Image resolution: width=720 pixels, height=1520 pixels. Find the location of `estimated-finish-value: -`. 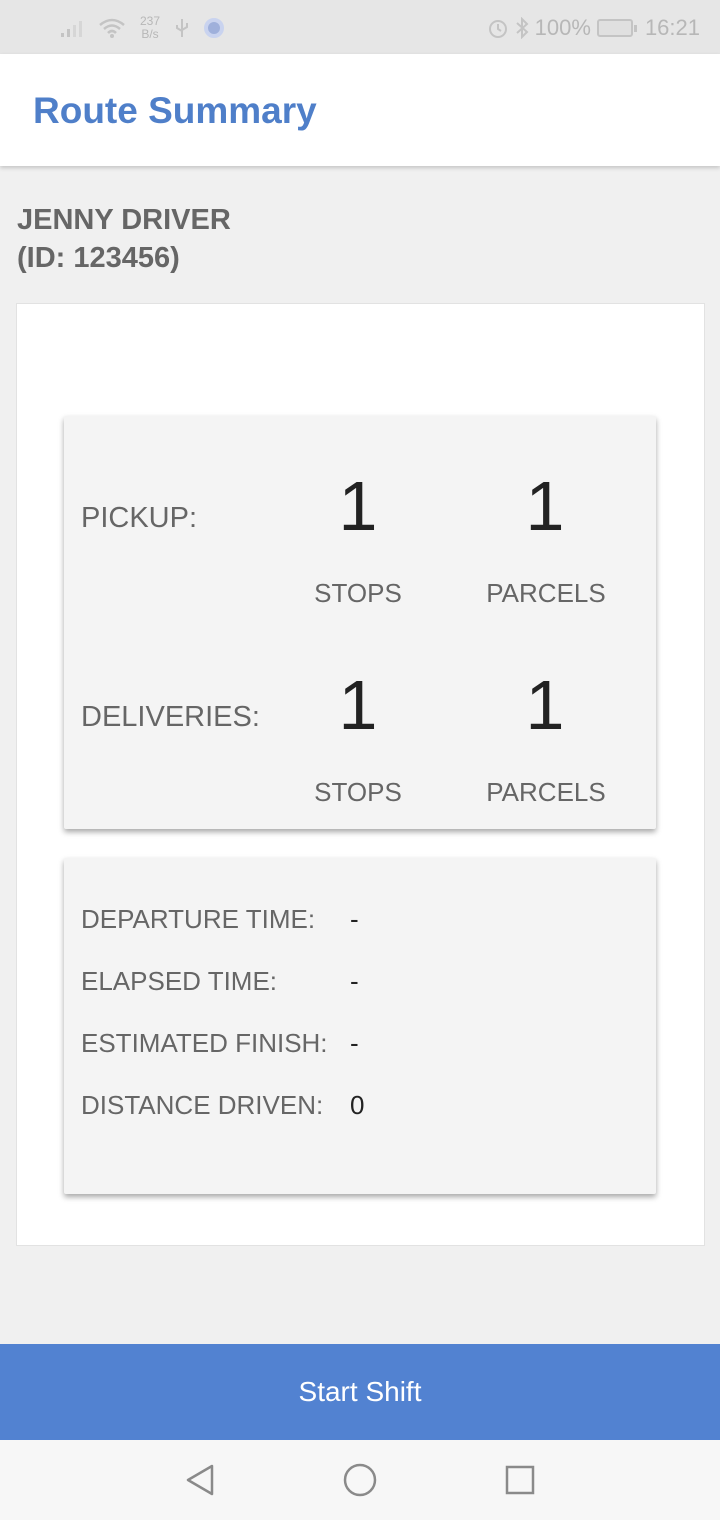

estimated-finish-value: - is located at coordinates (354, 1043).